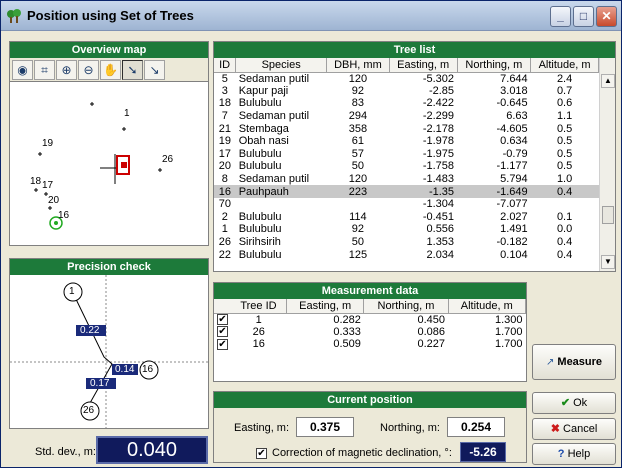 The height and width of the screenshot is (468, 622). Describe the element at coordinates (225, 65) in the screenshot. I see `col-header: ID` at that location.